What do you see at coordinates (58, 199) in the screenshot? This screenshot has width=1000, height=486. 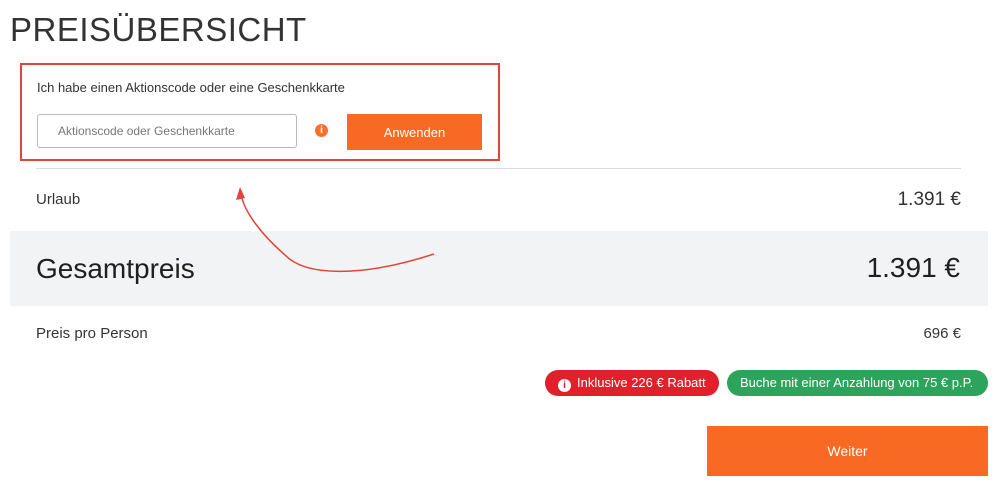 I see `urlaub-label: Urlaub` at bounding box center [58, 199].